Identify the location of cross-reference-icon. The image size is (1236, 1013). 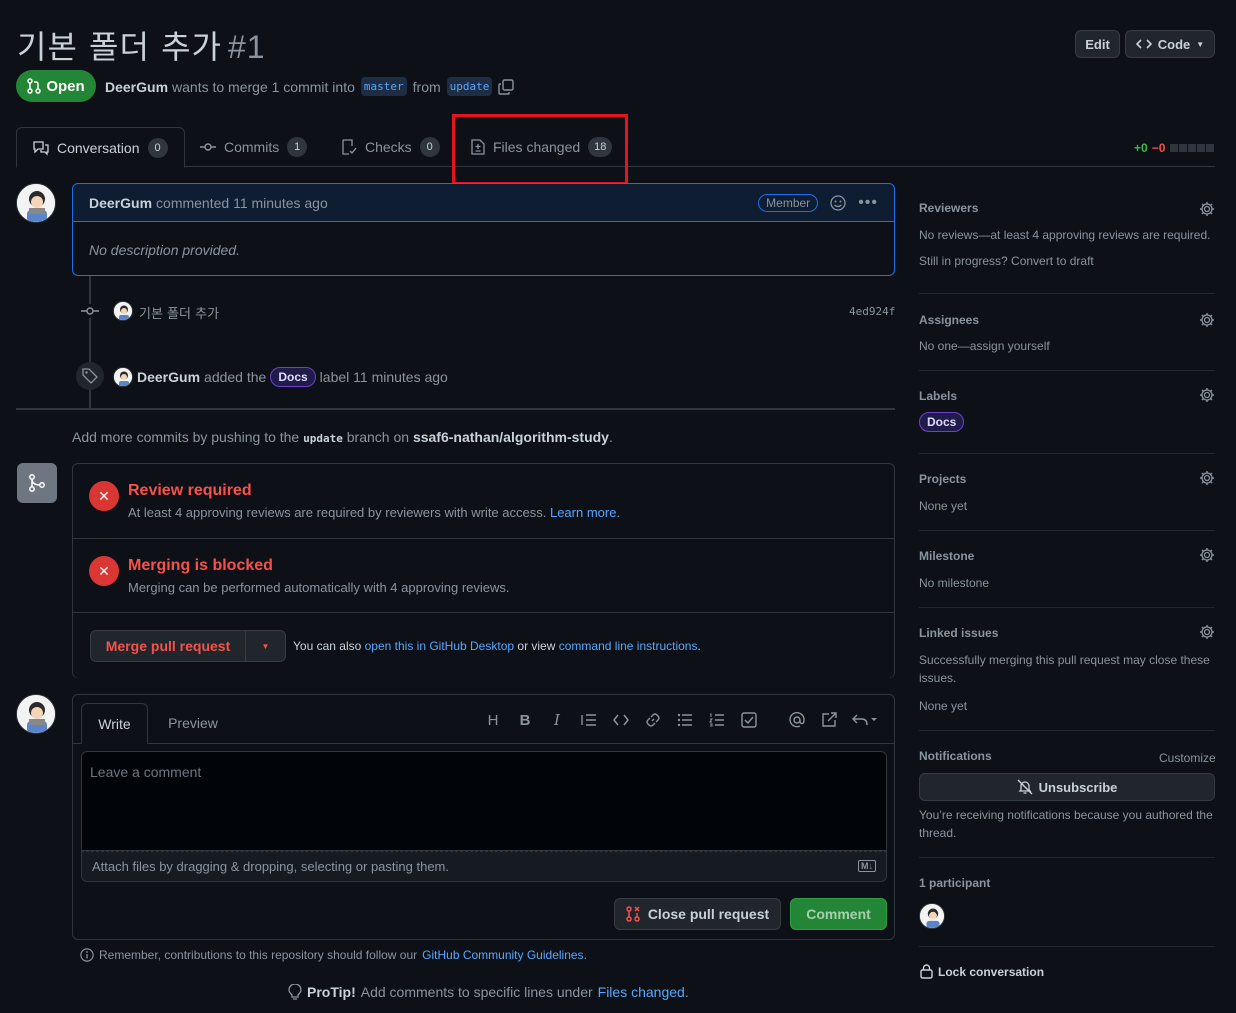
(829, 720).